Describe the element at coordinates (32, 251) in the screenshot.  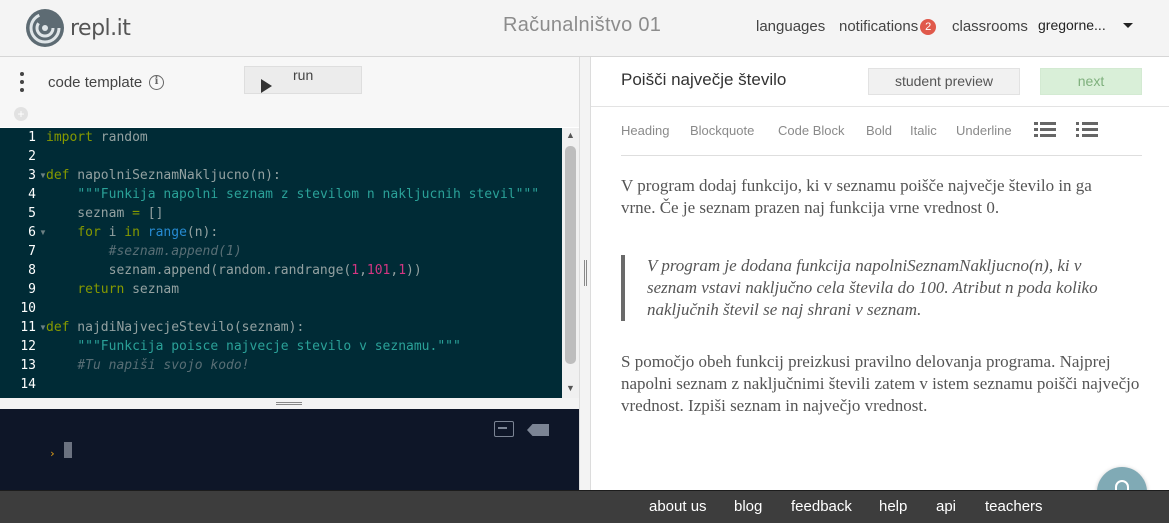
I see `line-number: 7` at that location.